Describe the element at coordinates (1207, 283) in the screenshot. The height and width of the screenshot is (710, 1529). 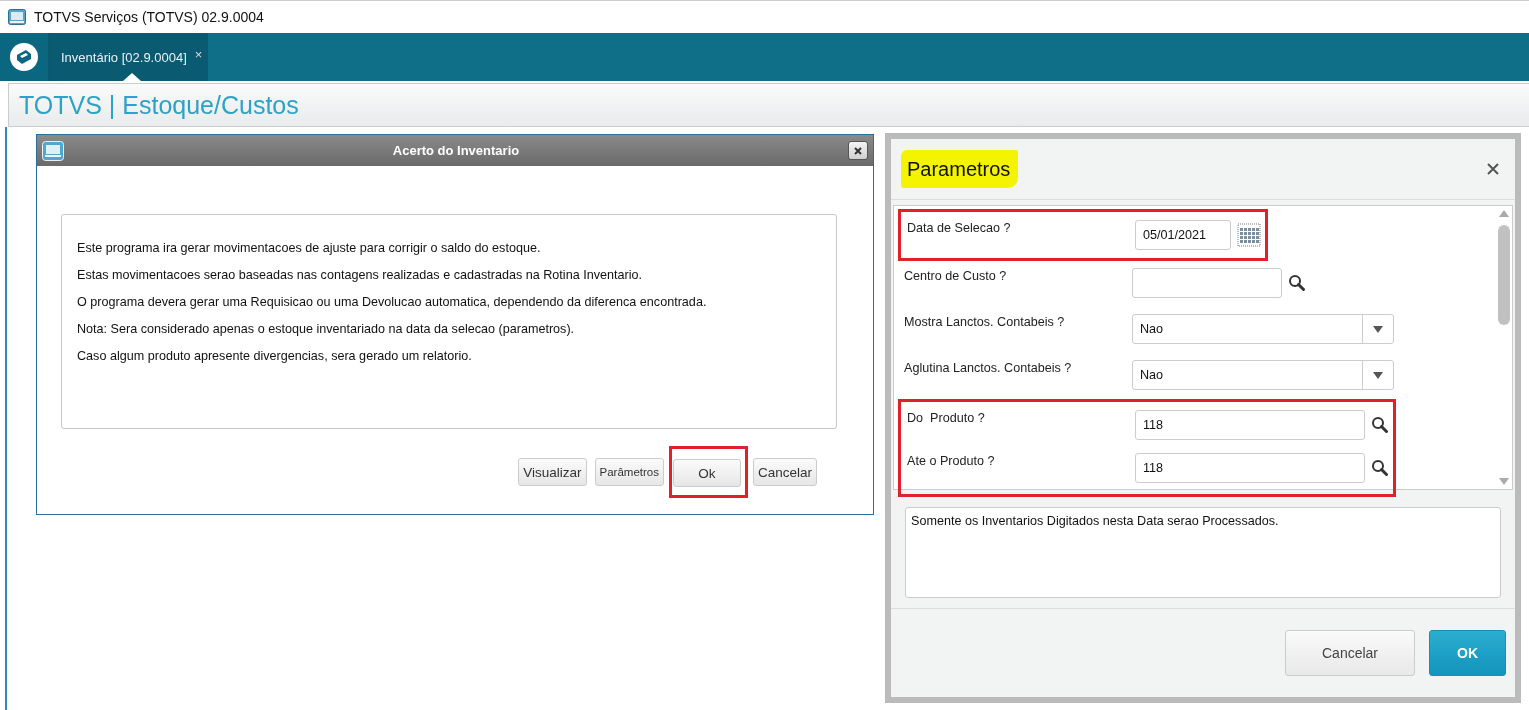
I see `input-field` at that location.